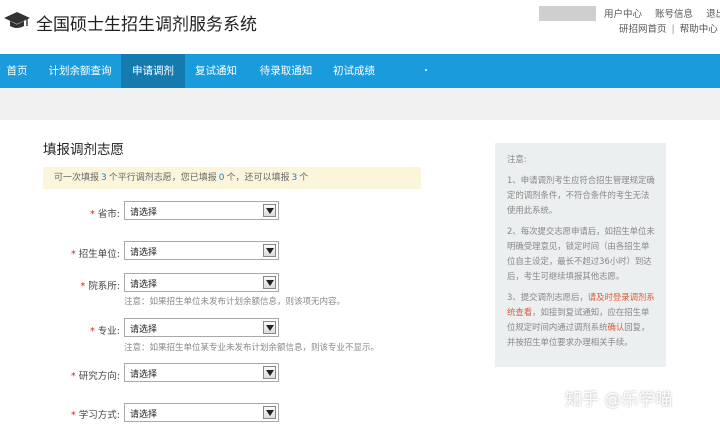 Image resolution: width=720 pixels, height=426 pixels. Describe the element at coordinates (616, 327) in the screenshot. I see `note-highlight: 确认` at that location.